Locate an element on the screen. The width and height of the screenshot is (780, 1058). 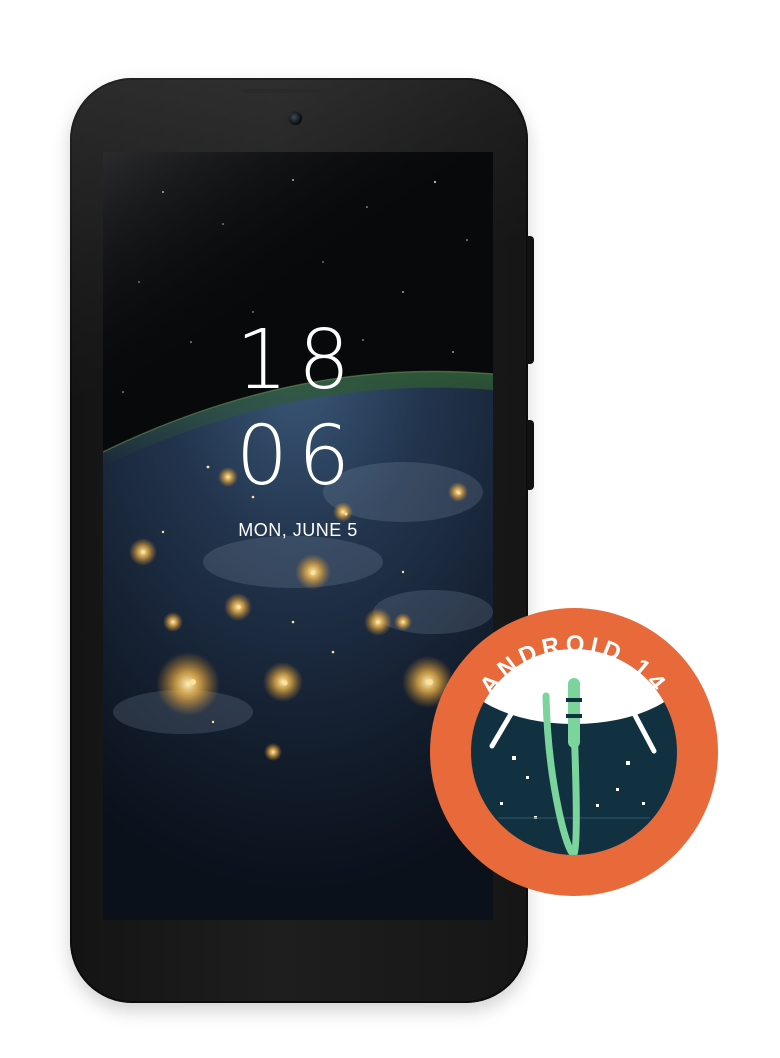
rocket-icon is located at coordinates (574, 713).